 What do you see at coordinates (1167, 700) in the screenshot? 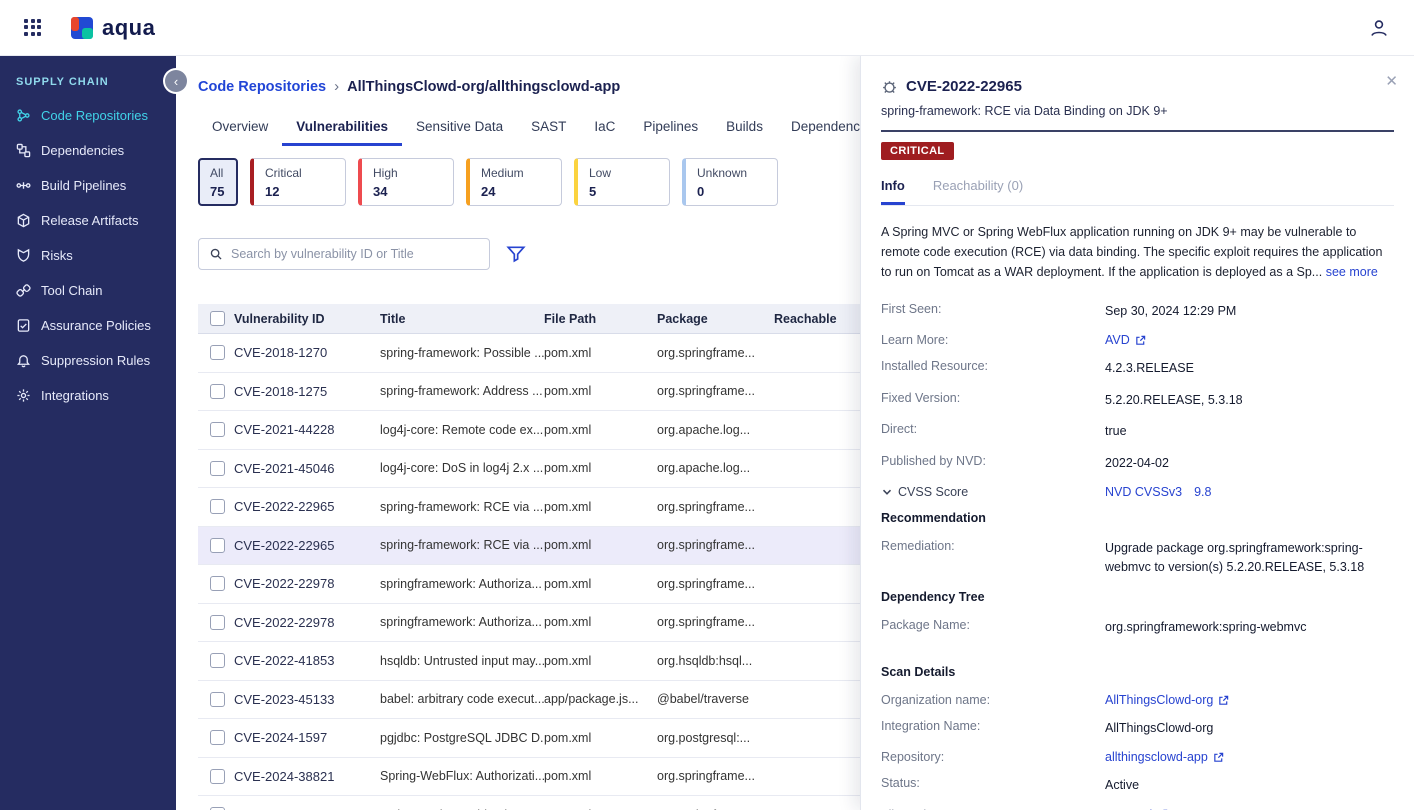
I see `organization-link: AllThingsClowd-org` at bounding box center [1167, 700].